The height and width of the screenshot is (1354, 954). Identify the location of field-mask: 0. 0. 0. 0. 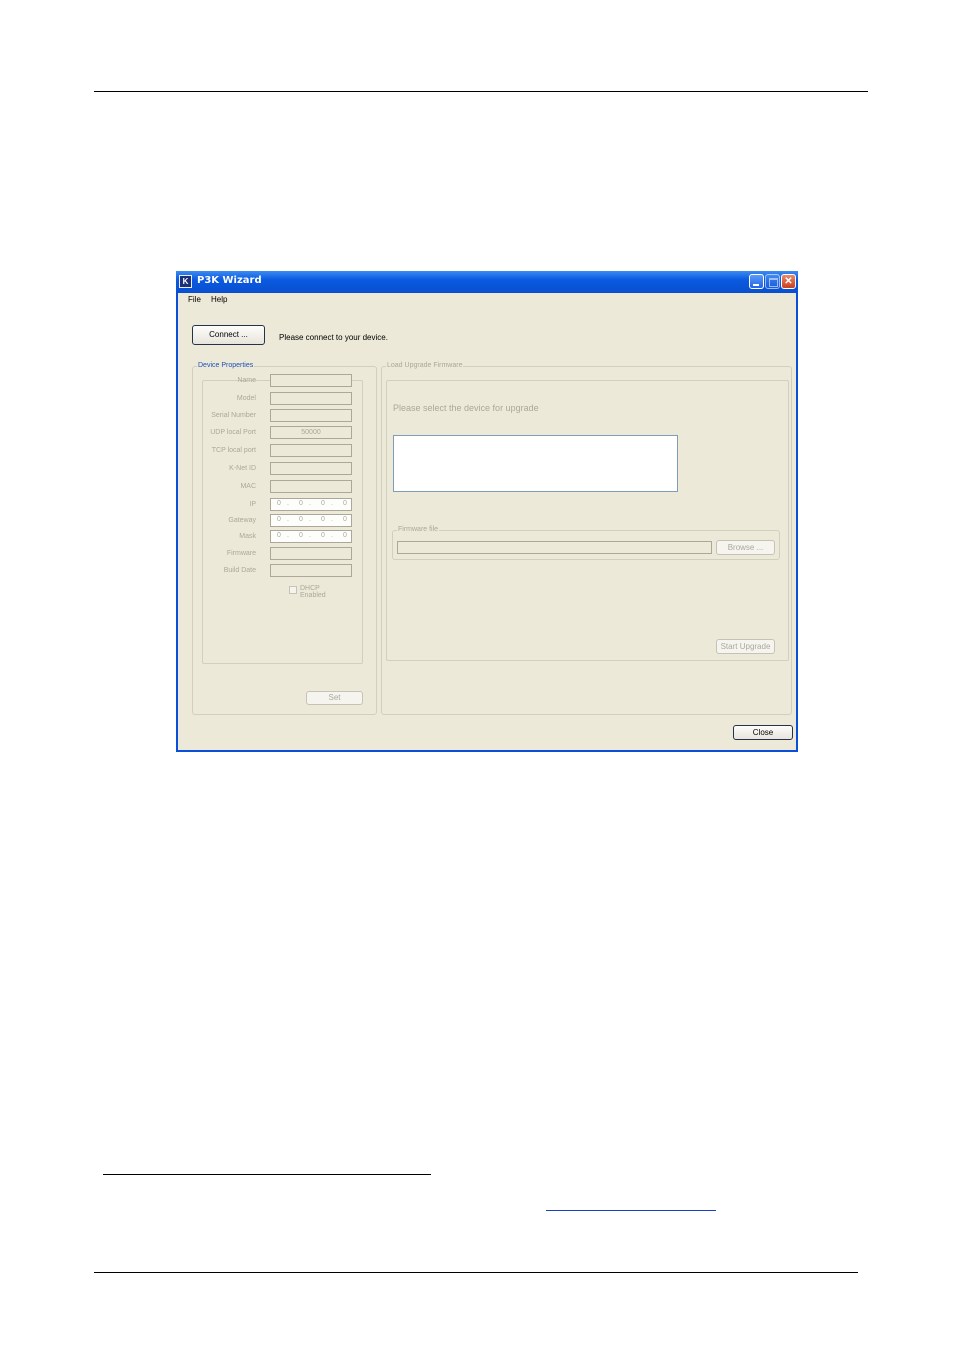
(311, 536).